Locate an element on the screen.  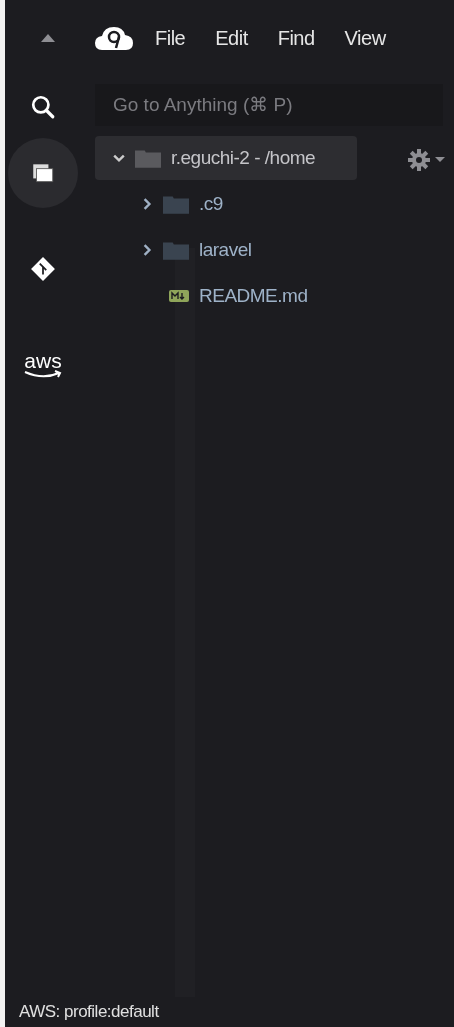
menu-item: File is located at coordinates (170, 38).